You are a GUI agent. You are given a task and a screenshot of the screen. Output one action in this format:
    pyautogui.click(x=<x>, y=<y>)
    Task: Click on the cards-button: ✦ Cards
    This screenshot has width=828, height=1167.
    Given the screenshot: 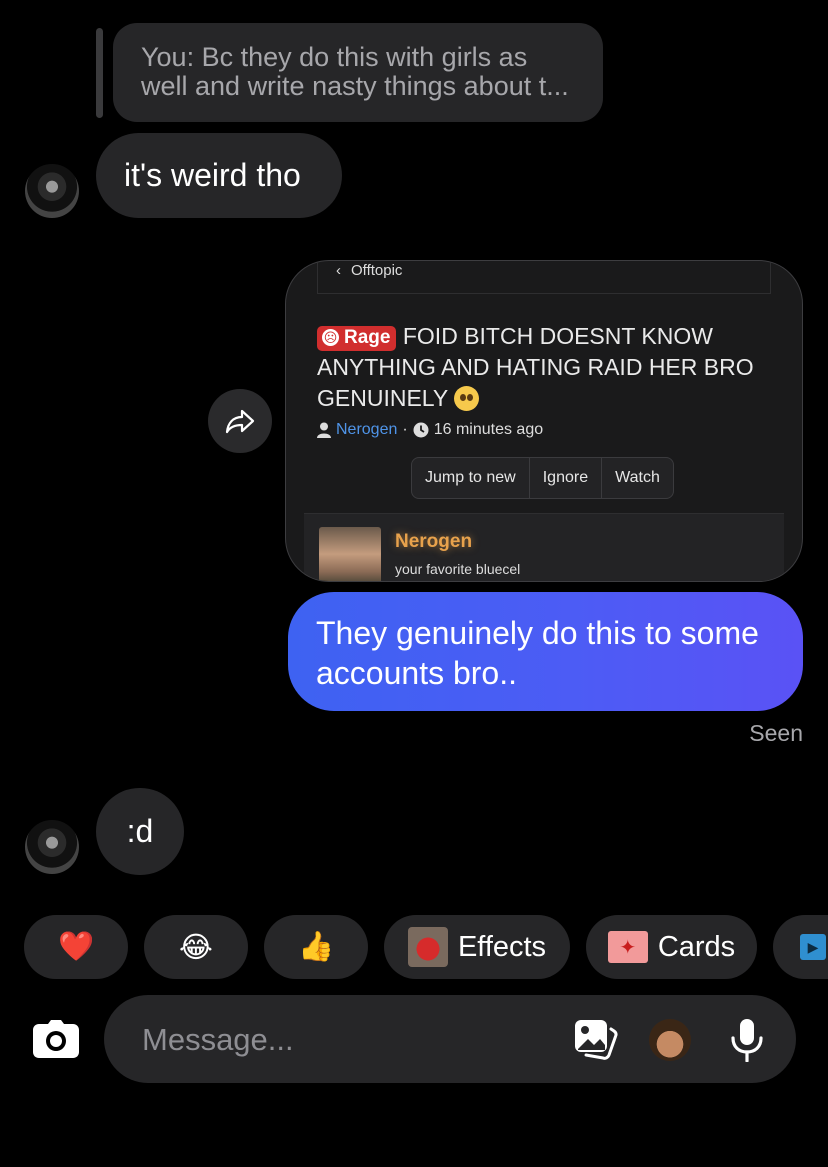 What is the action you would take?
    pyautogui.click(x=671, y=947)
    